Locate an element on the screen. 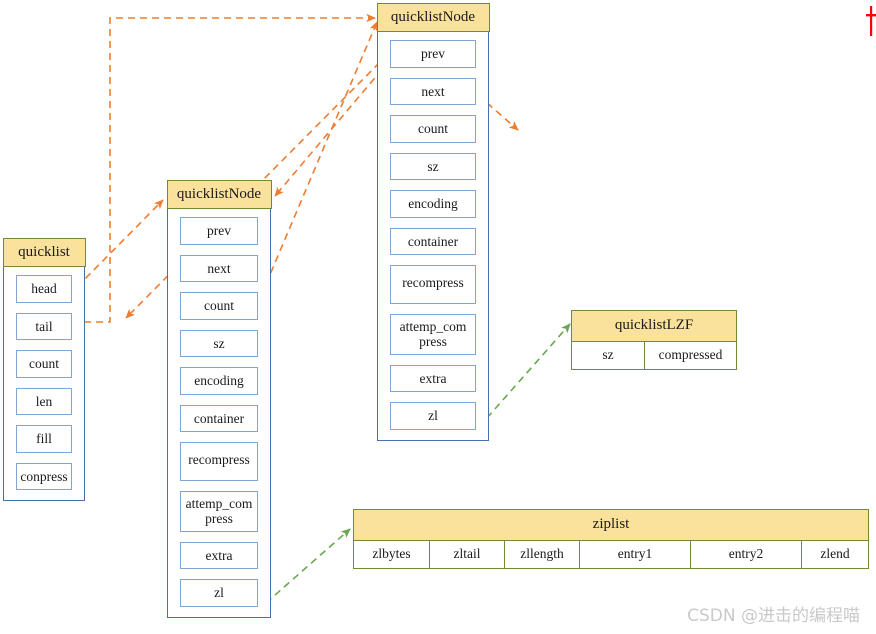 The height and width of the screenshot is (634, 876). quicklist-title: quicklist is located at coordinates (44, 252).